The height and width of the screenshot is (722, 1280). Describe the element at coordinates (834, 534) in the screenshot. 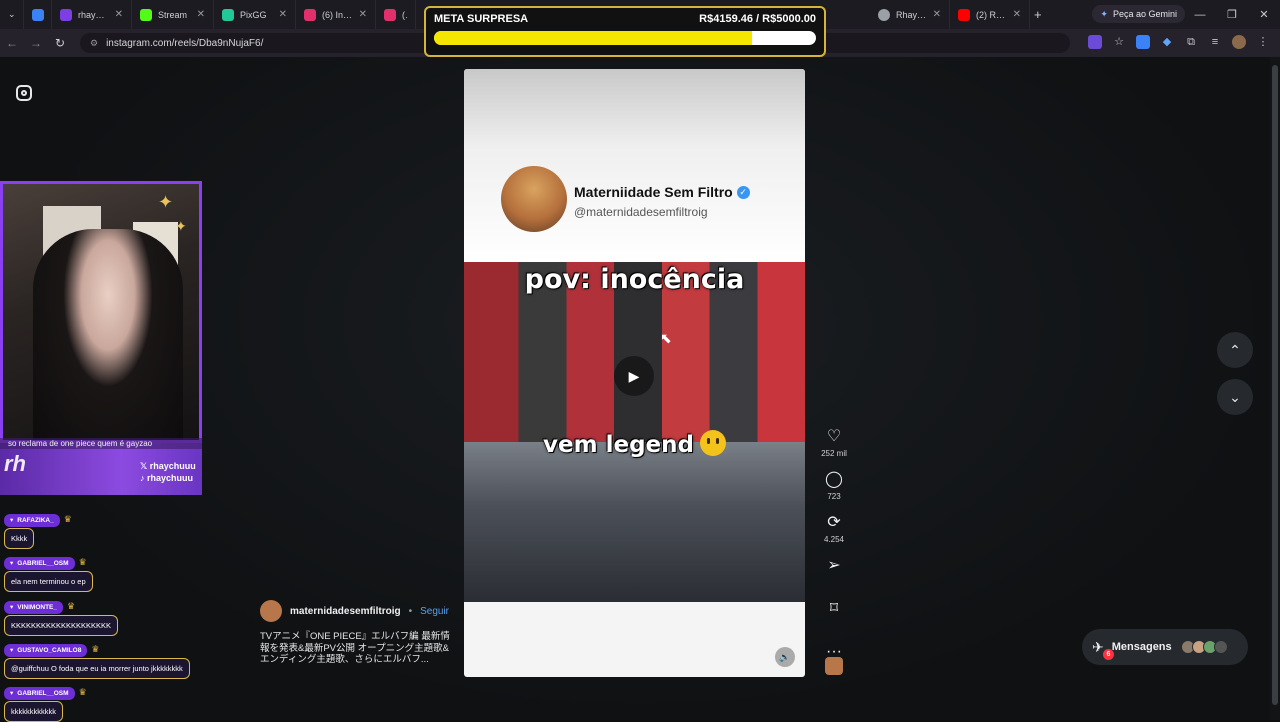

I see `repost-button: ⟳ 4.254` at that location.